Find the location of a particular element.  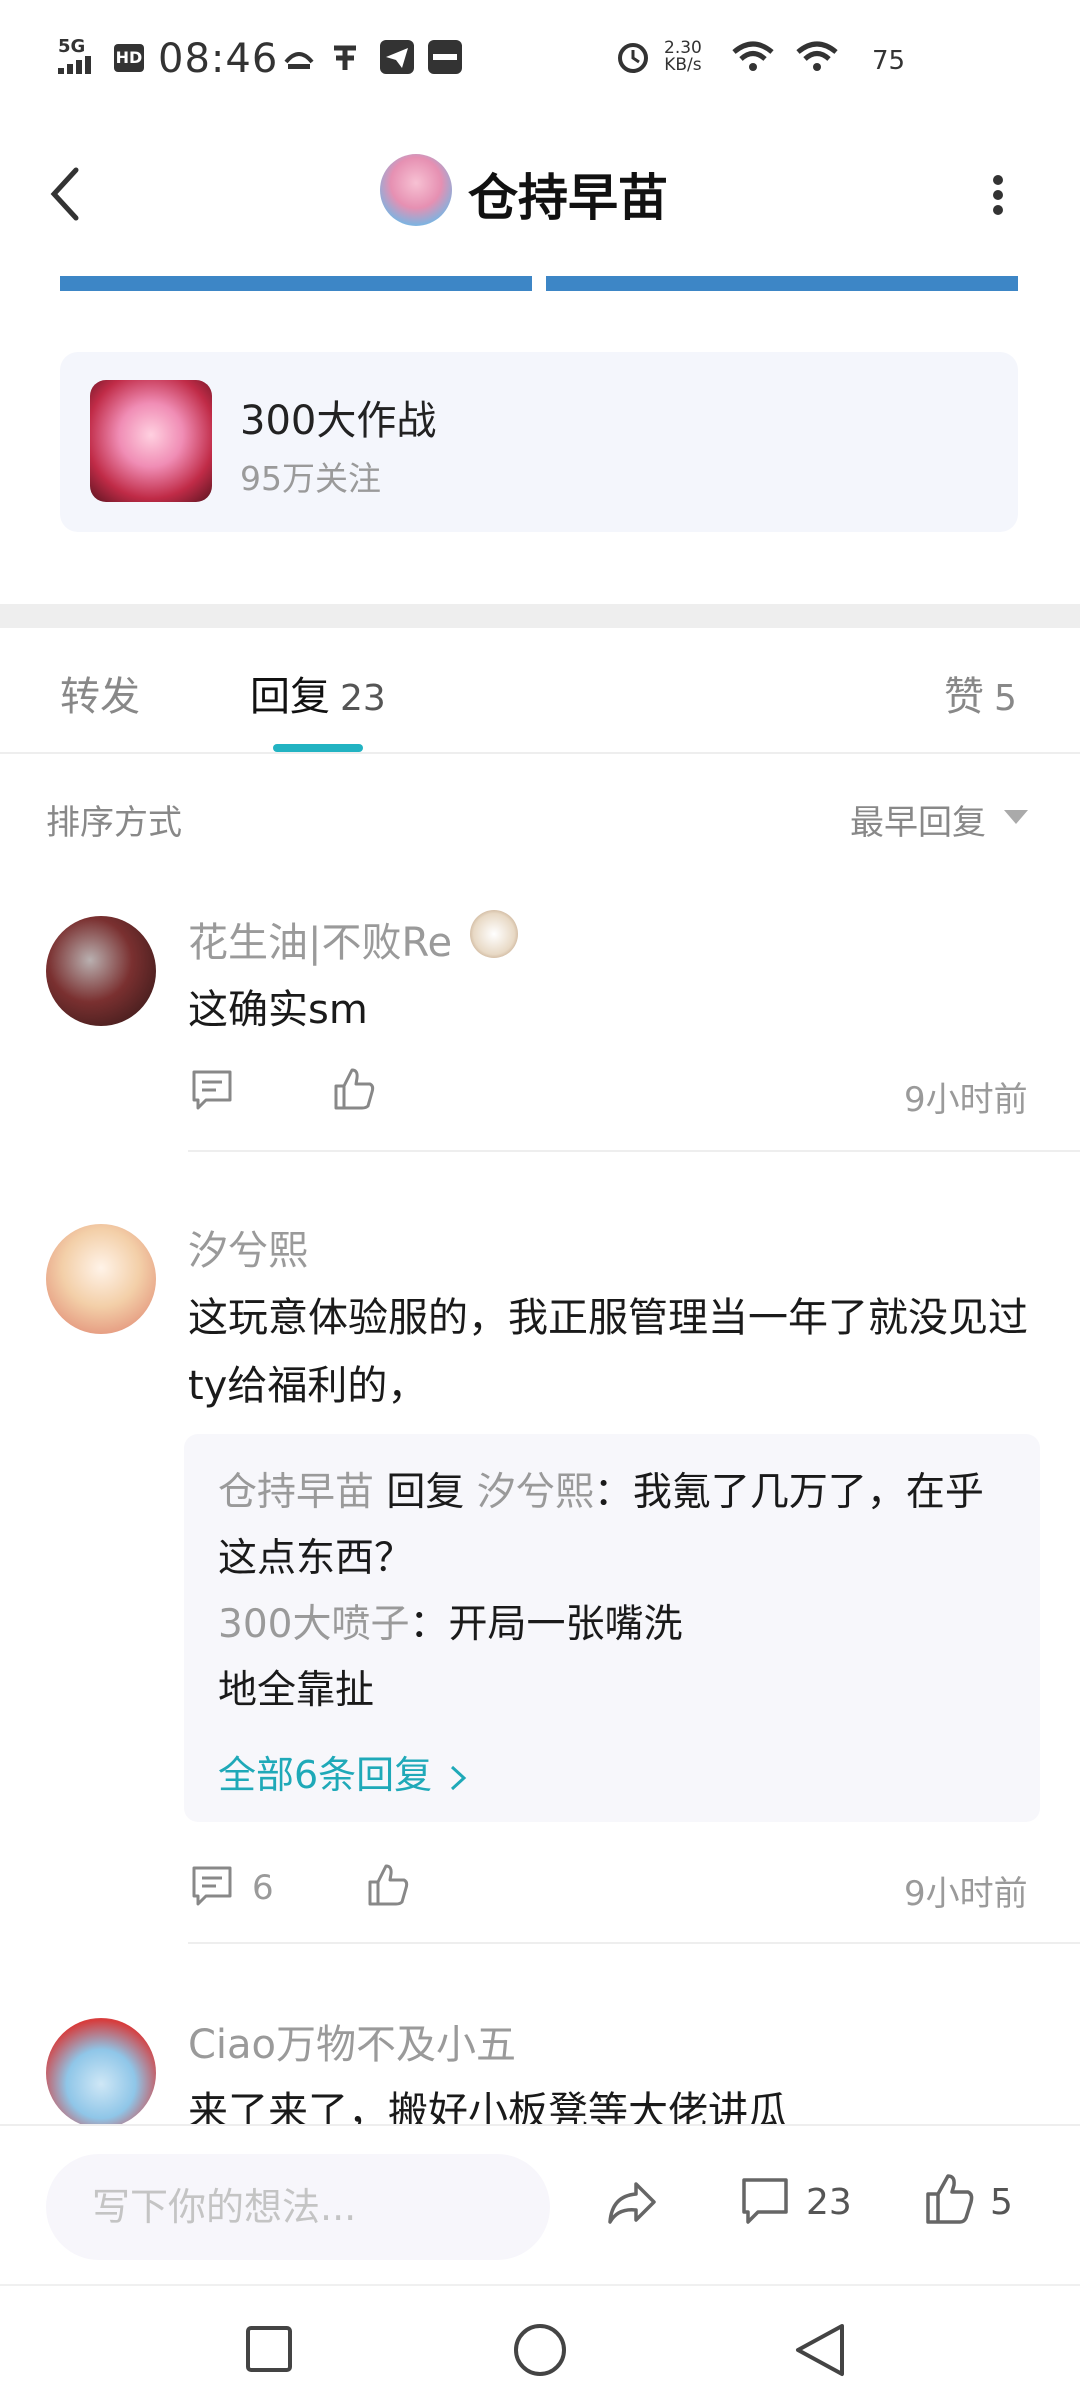

sort-dropdown: 最早回复 is located at coordinates (918, 819).